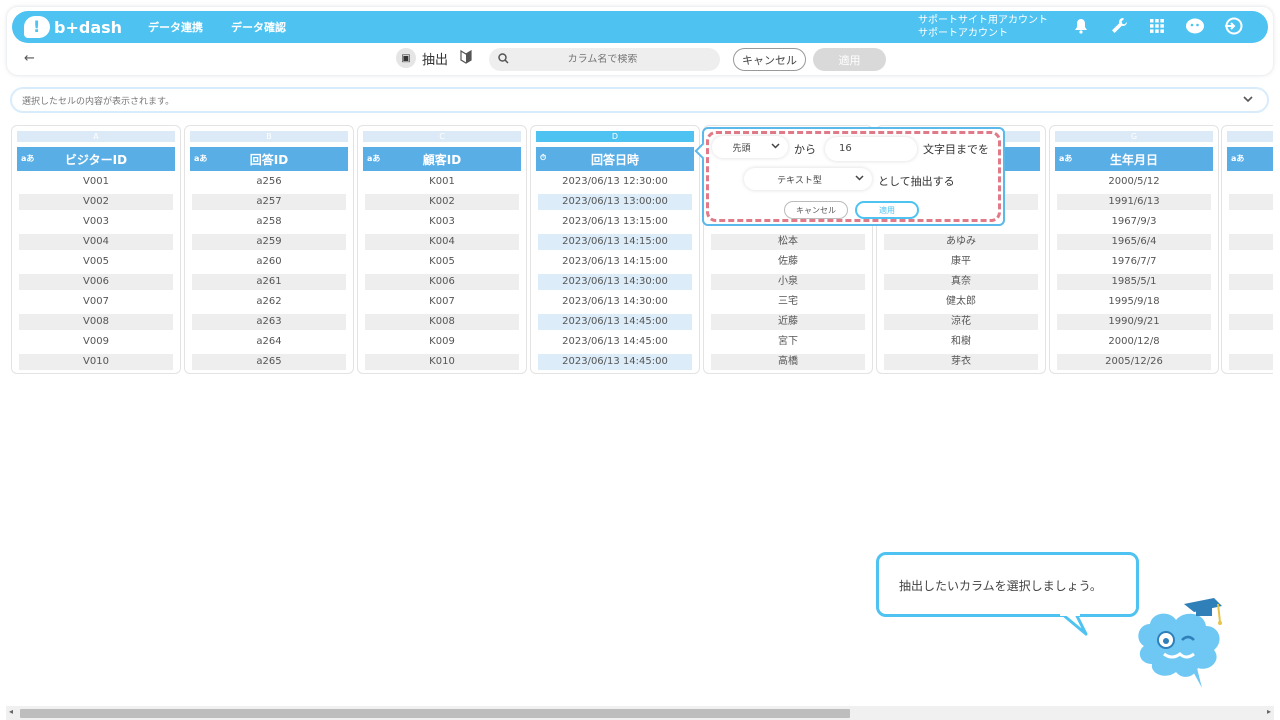  Describe the element at coordinates (1134, 222) in the screenshot. I see `table-cell: 1967/9/3` at that location.